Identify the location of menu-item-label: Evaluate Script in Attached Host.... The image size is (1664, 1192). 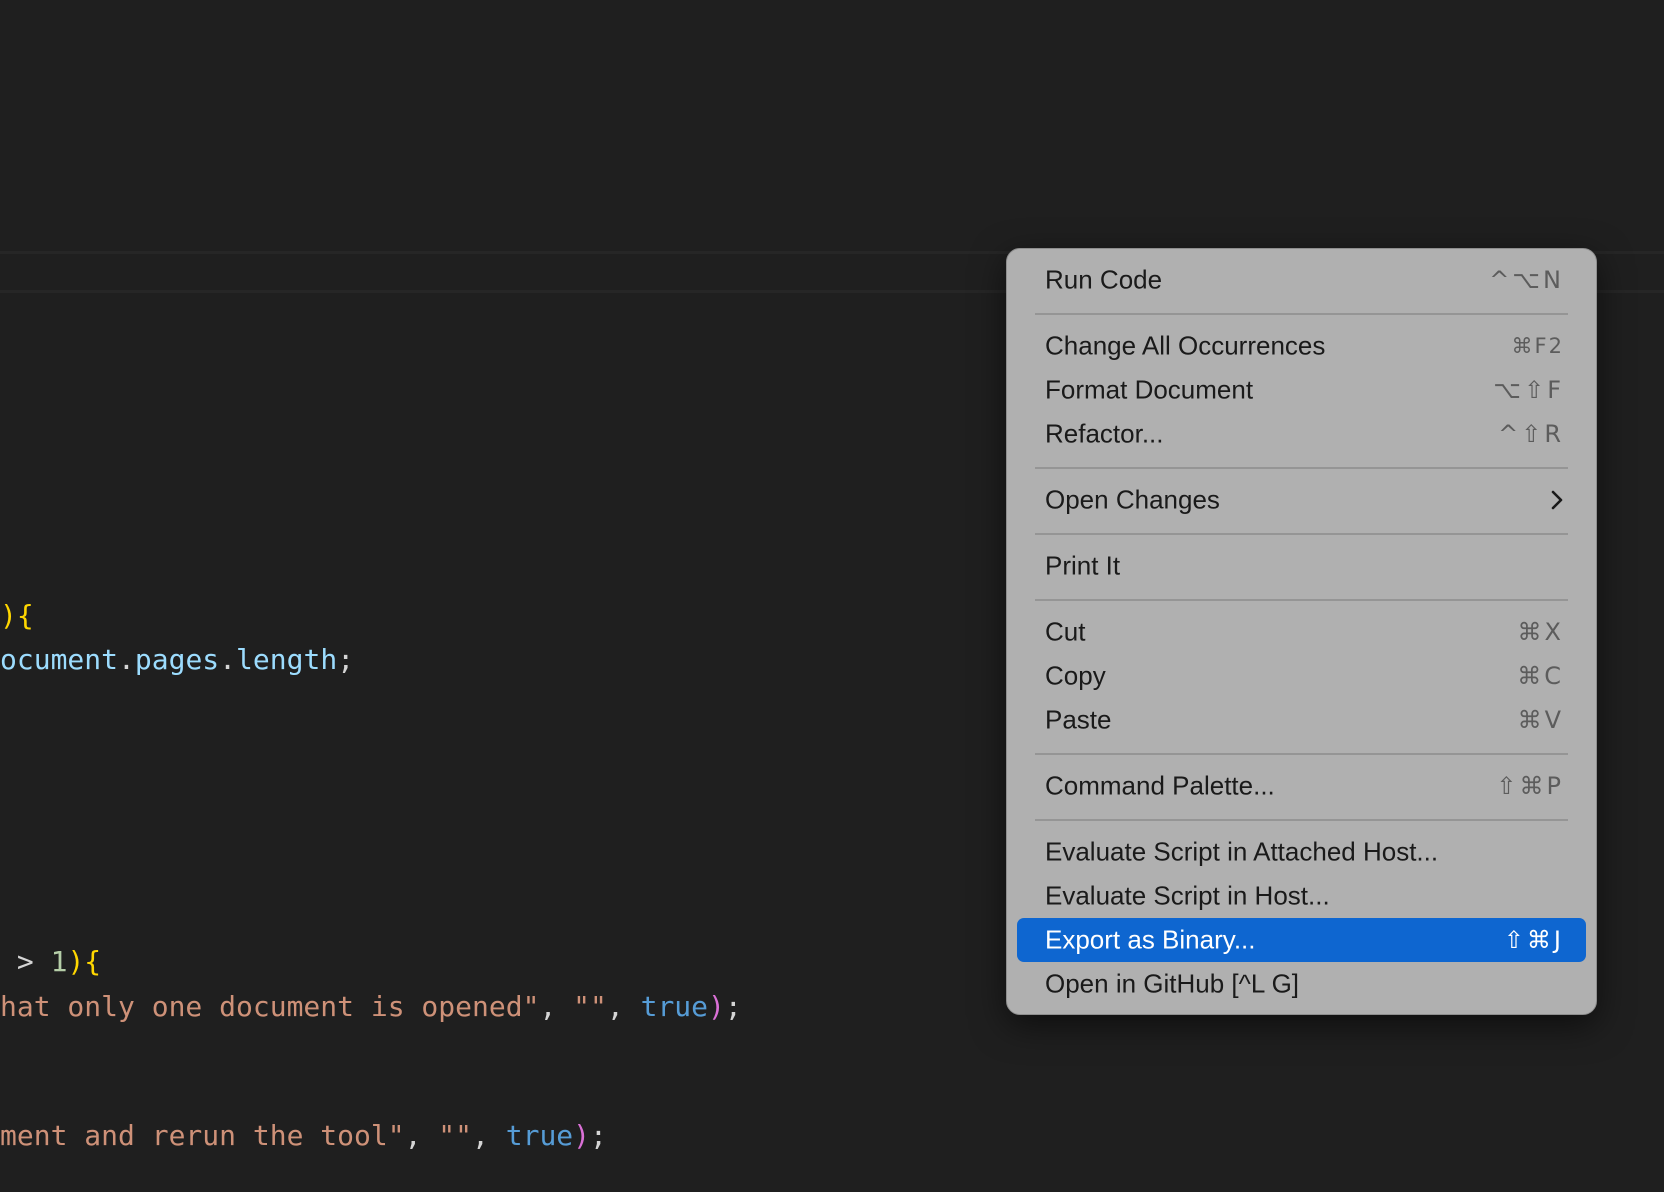
(1242, 851).